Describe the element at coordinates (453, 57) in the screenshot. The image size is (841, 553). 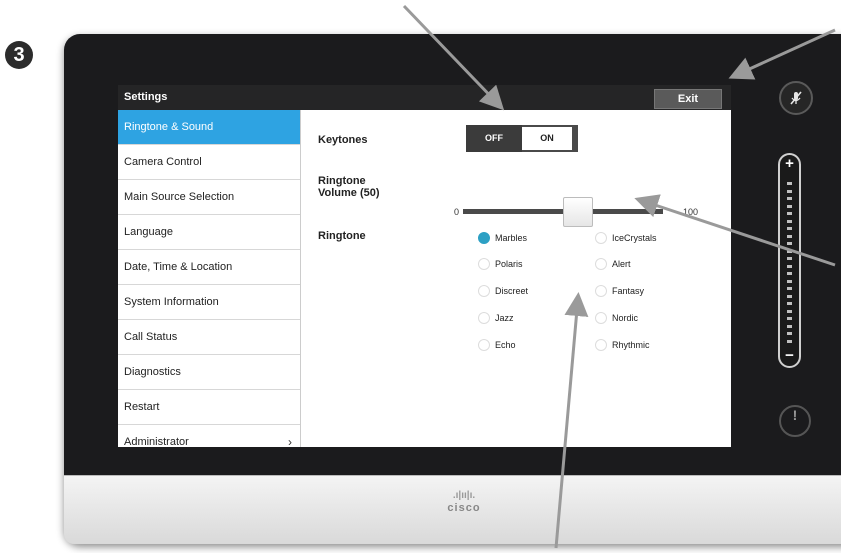
I see `arrow-to-keytones` at that location.